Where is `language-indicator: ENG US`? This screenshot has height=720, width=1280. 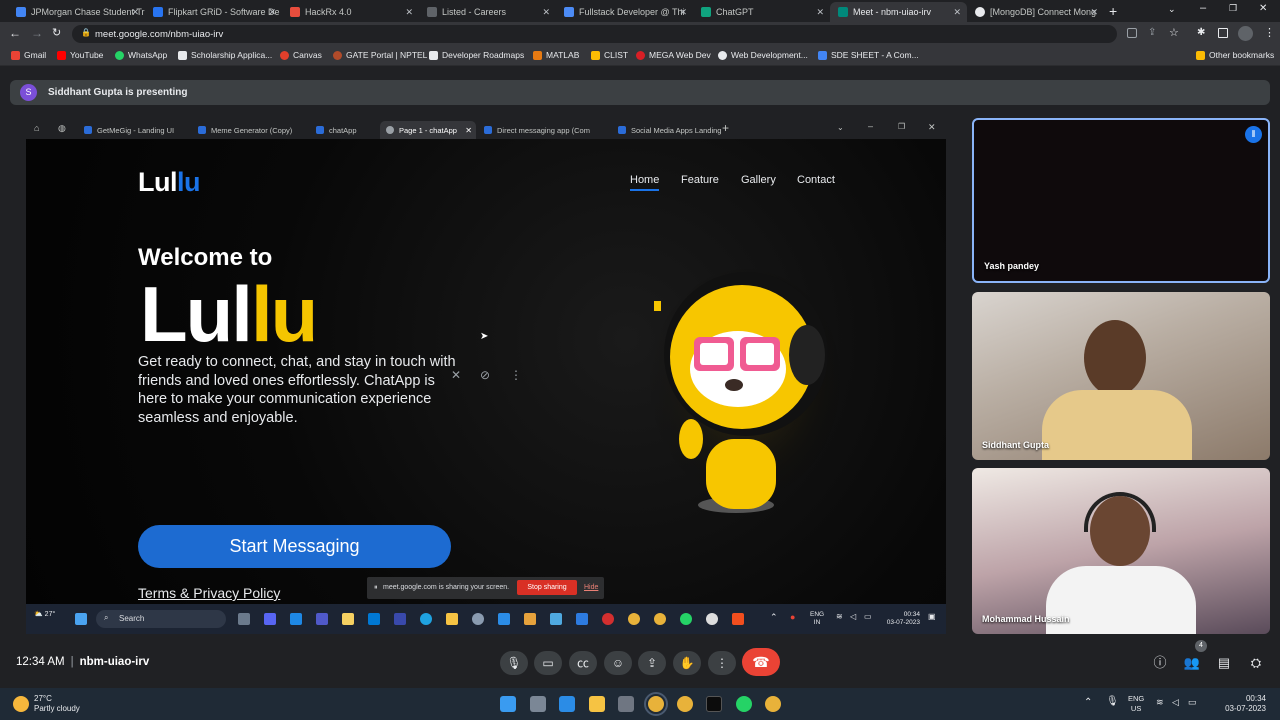
language-indicator: ENG US is located at coordinates (1136, 704).